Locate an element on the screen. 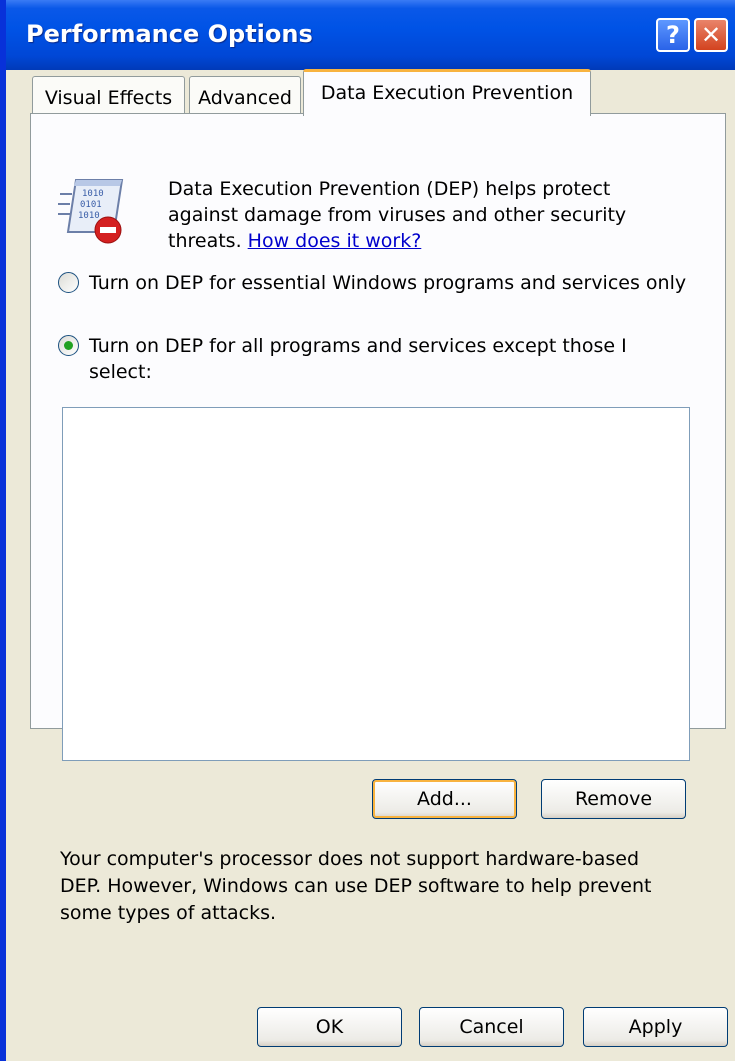  tab-advanced: Advanced is located at coordinates (245, 95).